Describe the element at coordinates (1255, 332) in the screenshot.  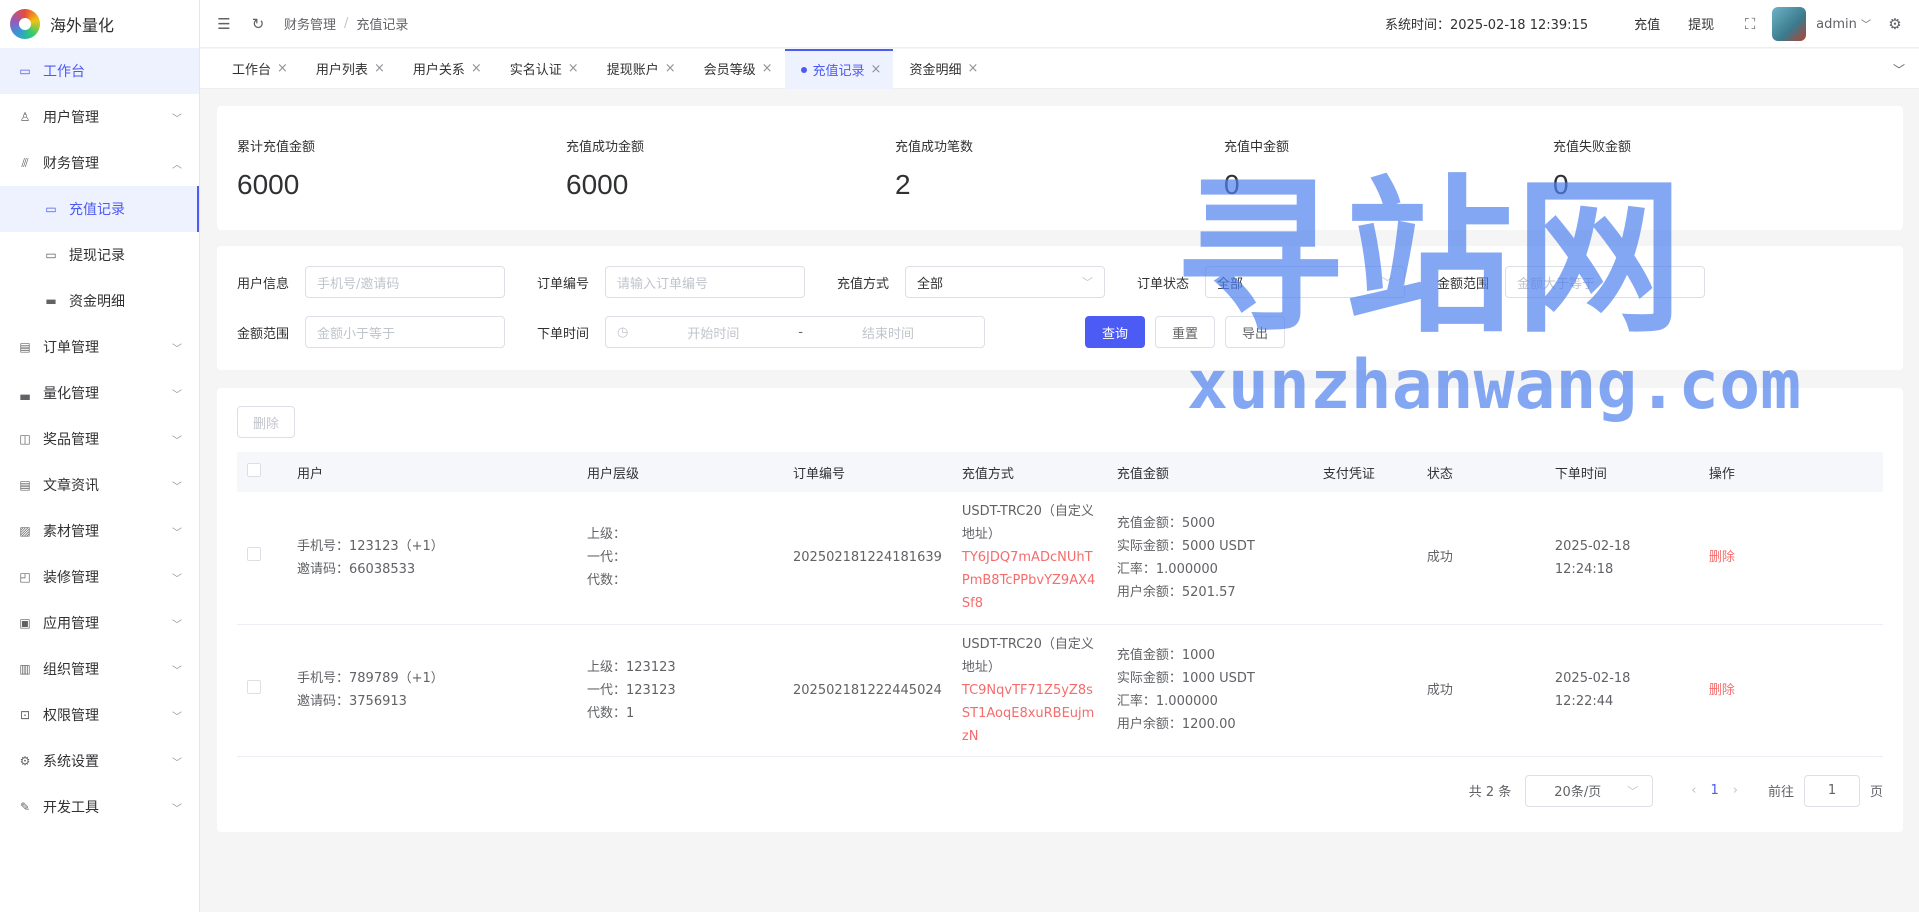
I see `export-button: 导出` at that location.